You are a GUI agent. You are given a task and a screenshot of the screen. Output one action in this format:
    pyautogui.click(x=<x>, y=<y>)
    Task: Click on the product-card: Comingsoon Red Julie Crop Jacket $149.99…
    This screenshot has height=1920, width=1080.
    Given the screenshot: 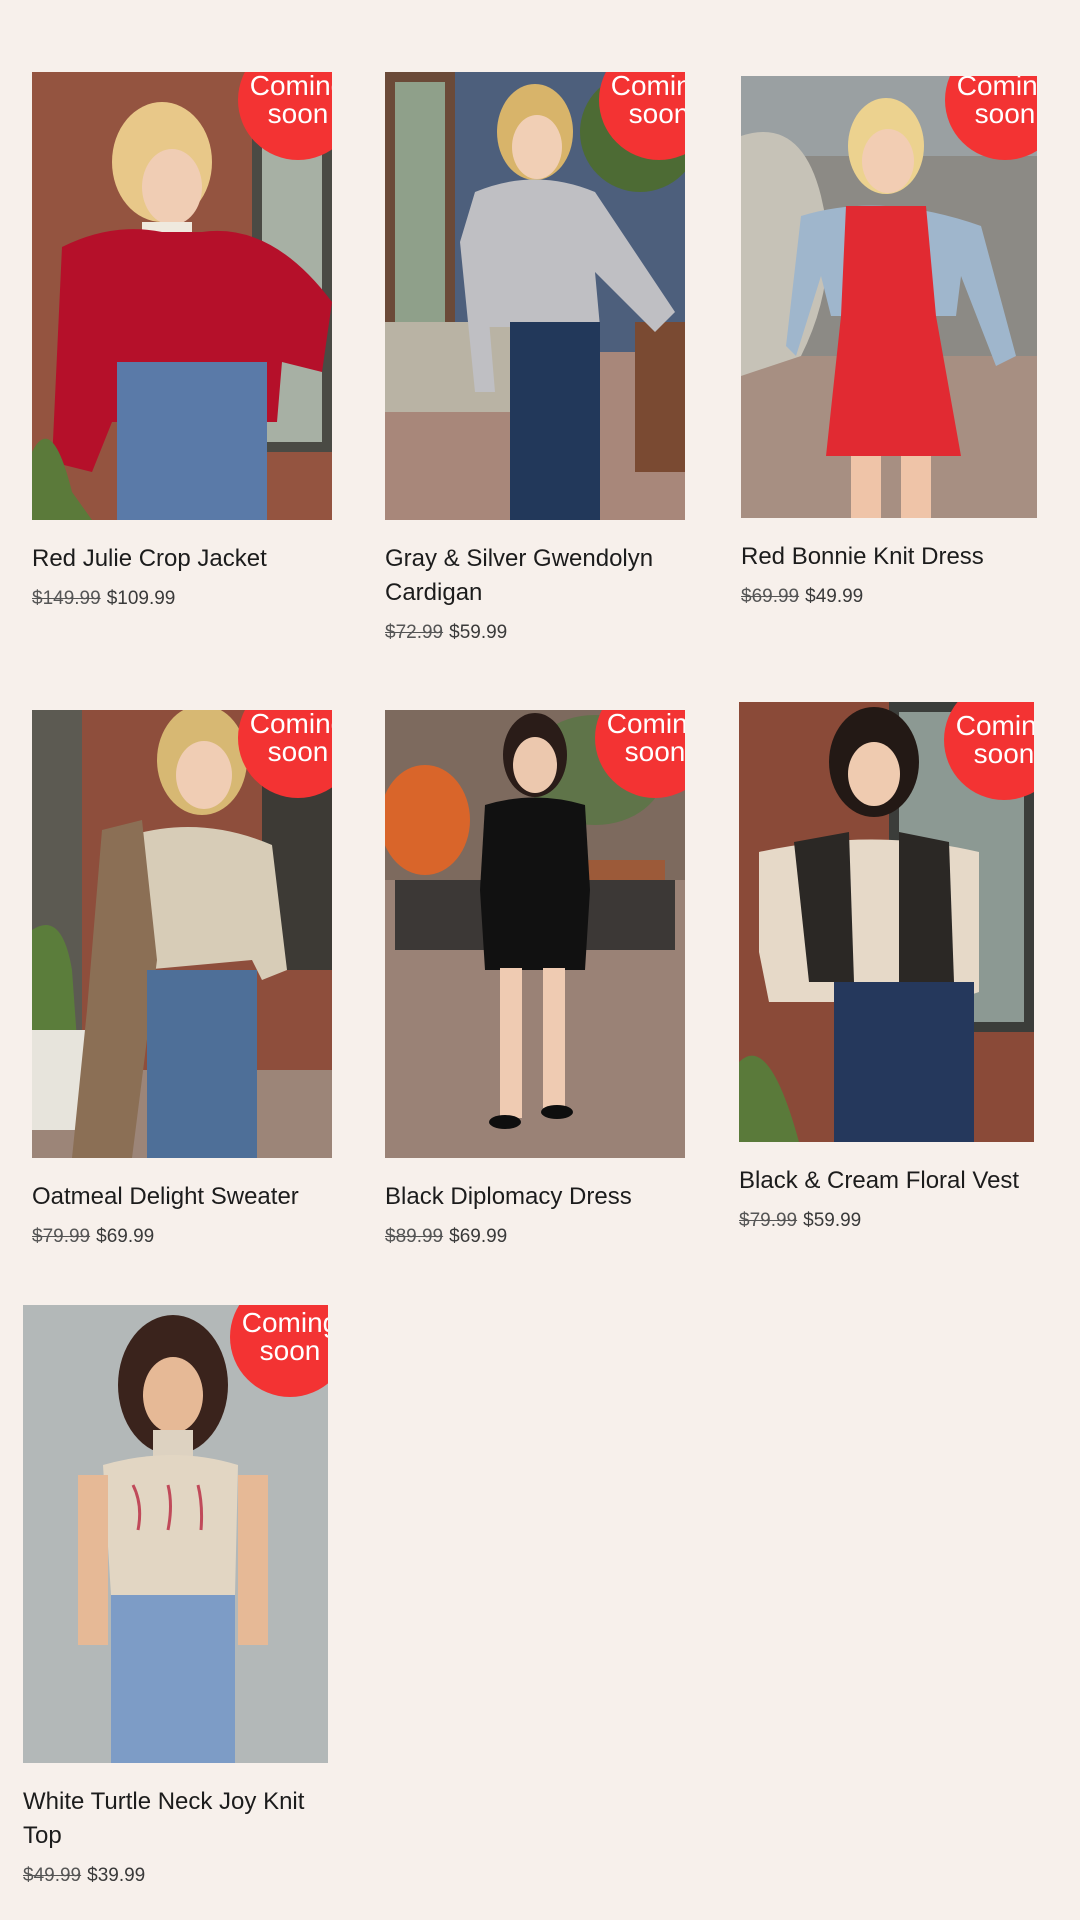 What is the action you would take?
    pyautogui.click(x=182, y=341)
    